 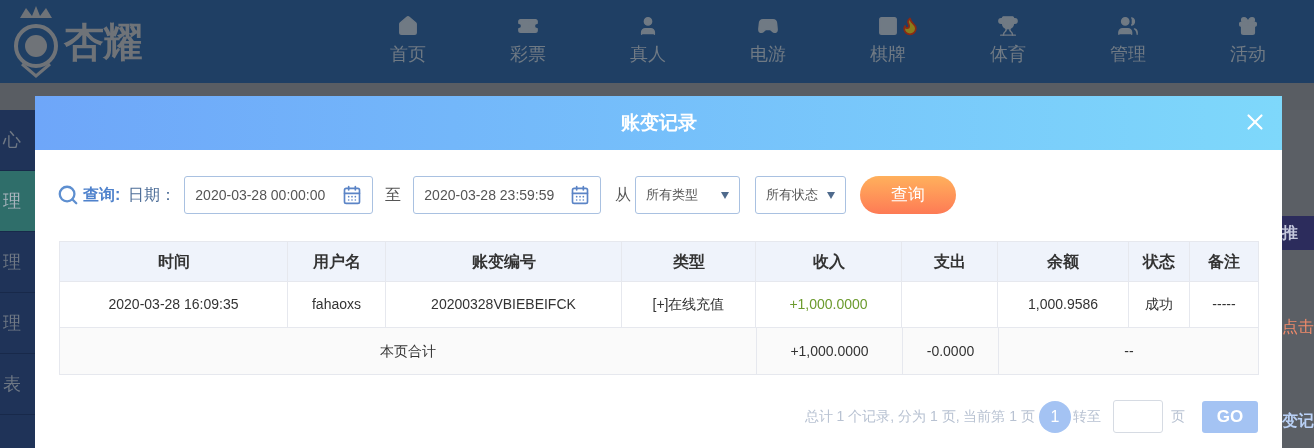 I want to click on background-text: 变记, so click(x=1298, y=421).